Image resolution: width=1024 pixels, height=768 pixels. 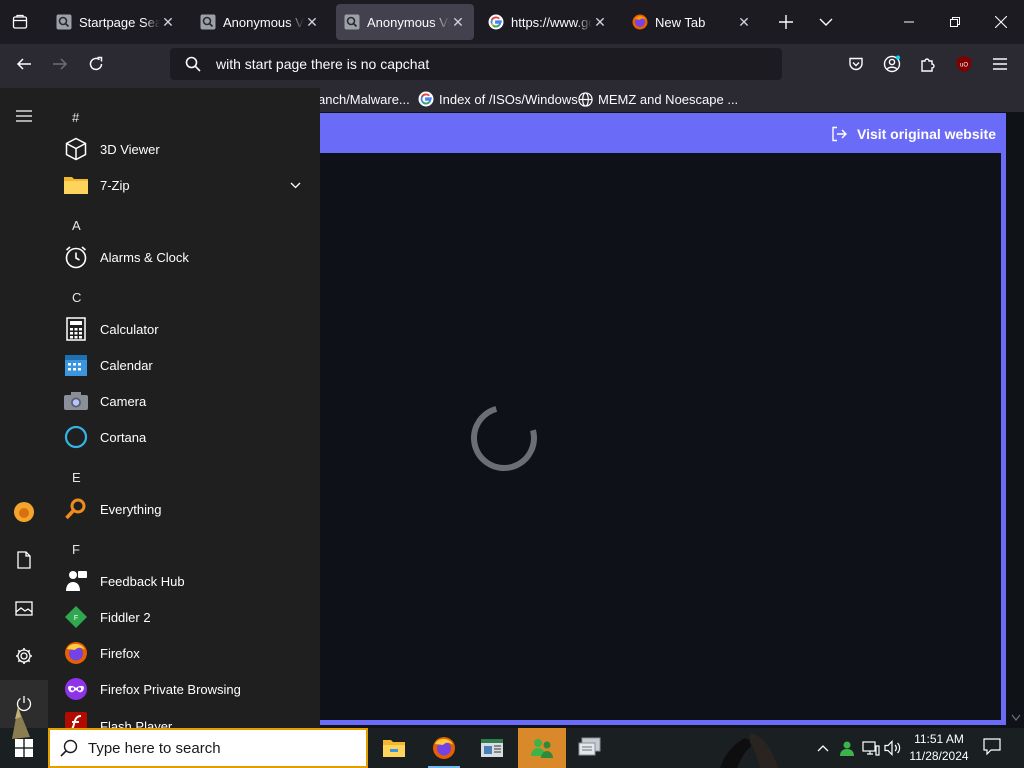 I want to click on app-name: Alarms & Clock, so click(x=144, y=257).